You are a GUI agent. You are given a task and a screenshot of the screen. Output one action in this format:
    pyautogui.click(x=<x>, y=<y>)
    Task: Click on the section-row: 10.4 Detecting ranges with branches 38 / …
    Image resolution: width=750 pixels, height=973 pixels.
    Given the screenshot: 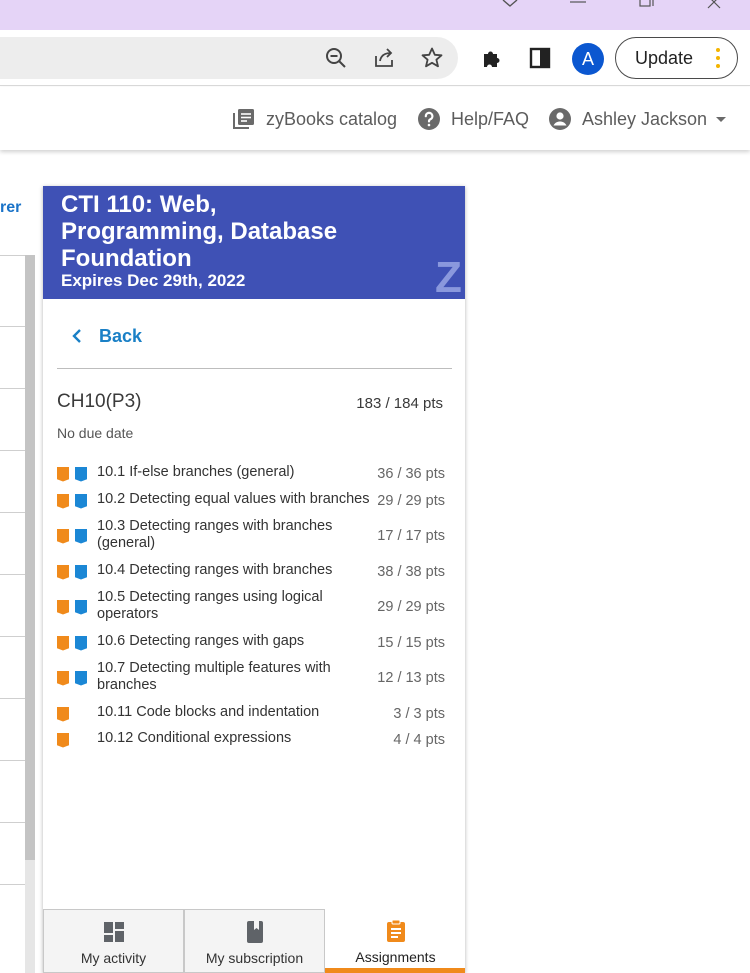 What is the action you would take?
    pyautogui.click(x=251, y=572)
    